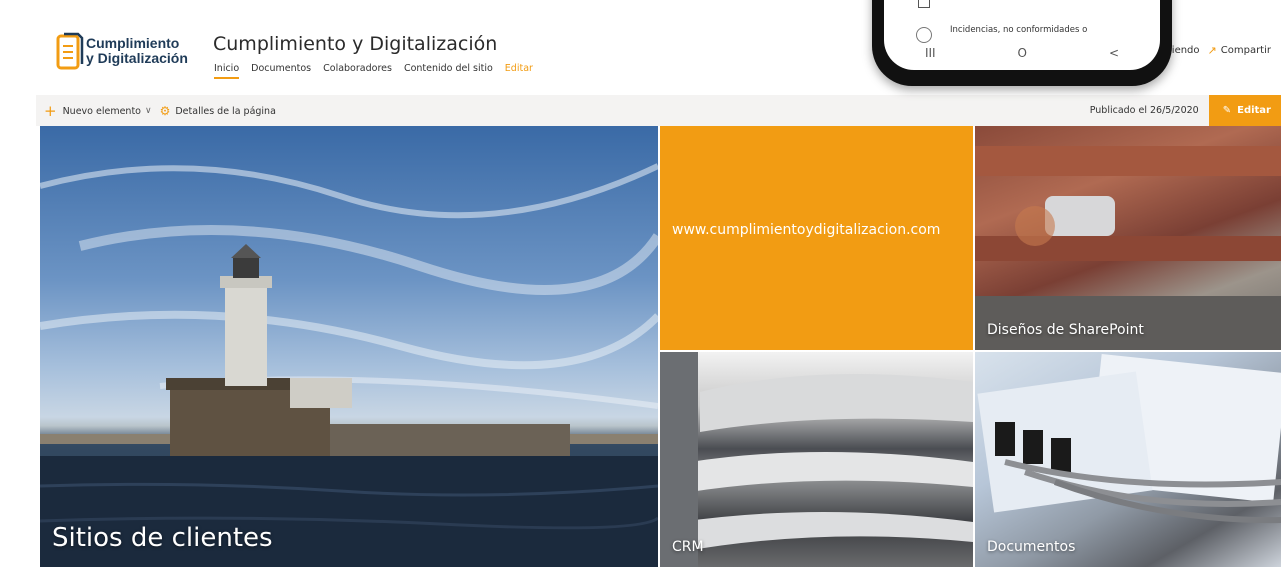 The width and height of the screenshot is (1281, 576). What do you see at coordinates (688, 547) in the screenshot?
I see `tile-caption-crm: CRM` at bounding box center [688, 547].